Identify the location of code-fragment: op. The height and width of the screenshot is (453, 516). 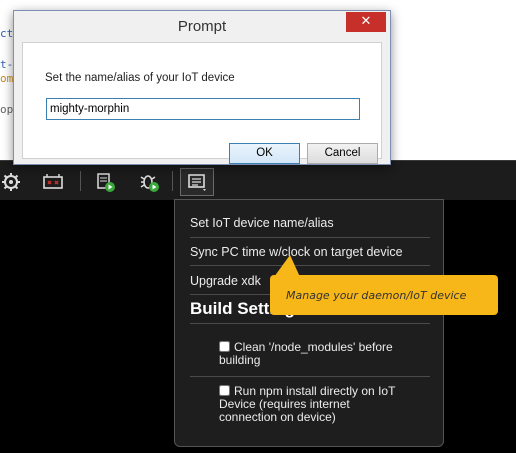
(7, 109).